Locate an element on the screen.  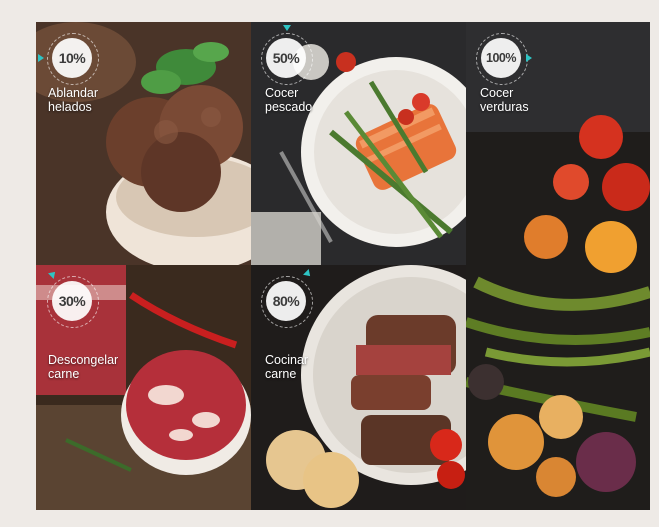
tile-label-line1: Descongelar is located at coordinates (83, 360).